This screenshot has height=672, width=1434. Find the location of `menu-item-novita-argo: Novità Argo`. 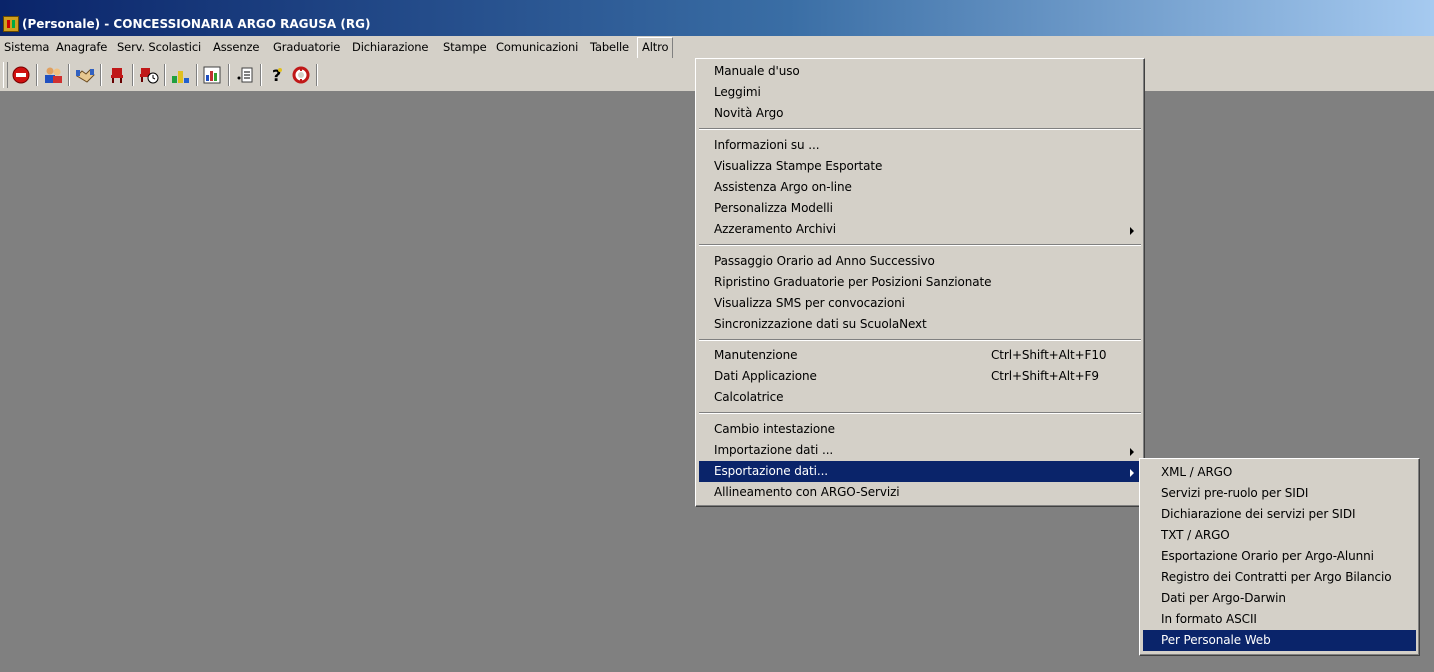

menu-item-novita-argo: Novità Argo is located at coordinates (920, 113).